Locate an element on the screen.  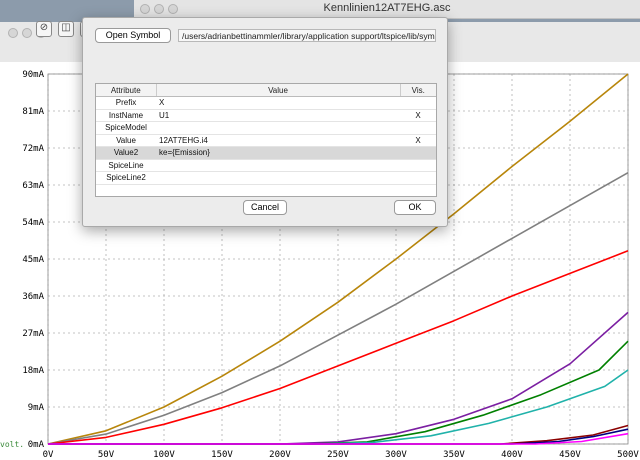
y-tick-label: 27mA is located at coordinates (33, 334).